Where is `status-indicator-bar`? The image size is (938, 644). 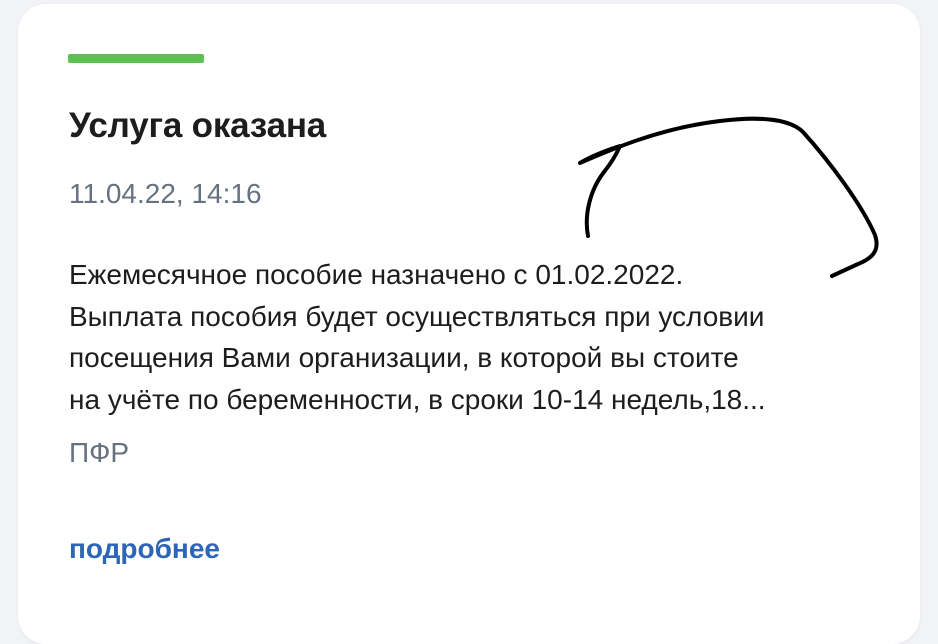
status-indicator-bar is located at coordinates (136, 58).